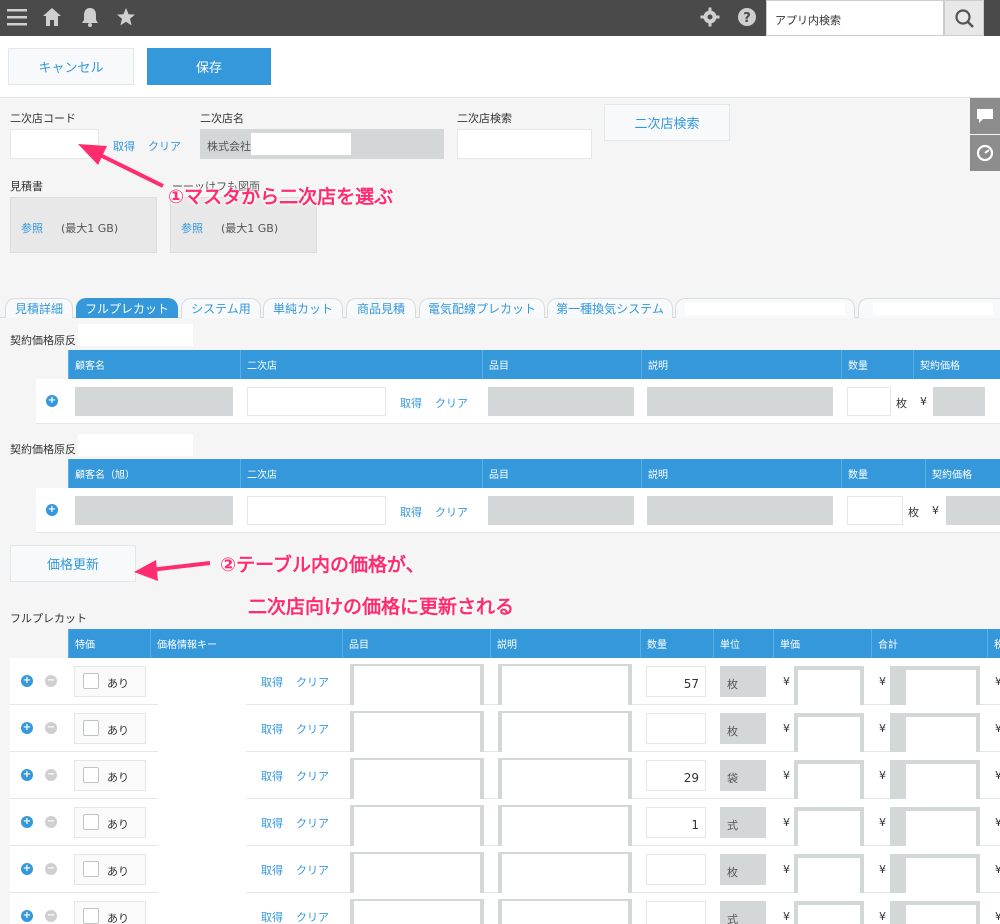 Image resolution: width=1000 pixels, height=924 pixels. I want to click on annotation-step2-line1: ②テーブル内の価格が、, so click(322, 565).